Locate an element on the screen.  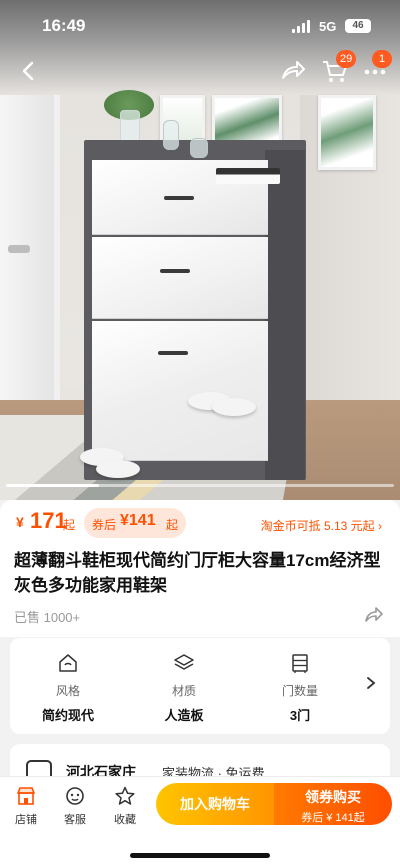
coupon-price-pill: 券后 ¥141 起 is located at coordinates (135, 523).